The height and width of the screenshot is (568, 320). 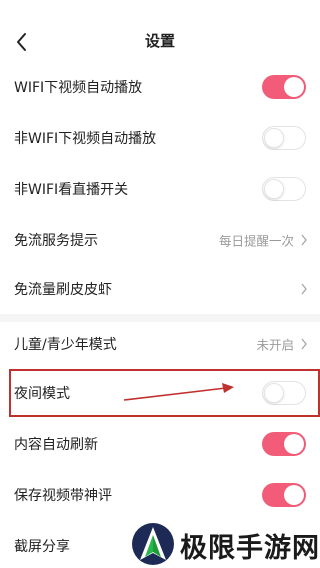 What do you see at coordinates (42, 547) in the screenshot?
I see `setting-label: 截屏分享` at bounding box center [42, 547].